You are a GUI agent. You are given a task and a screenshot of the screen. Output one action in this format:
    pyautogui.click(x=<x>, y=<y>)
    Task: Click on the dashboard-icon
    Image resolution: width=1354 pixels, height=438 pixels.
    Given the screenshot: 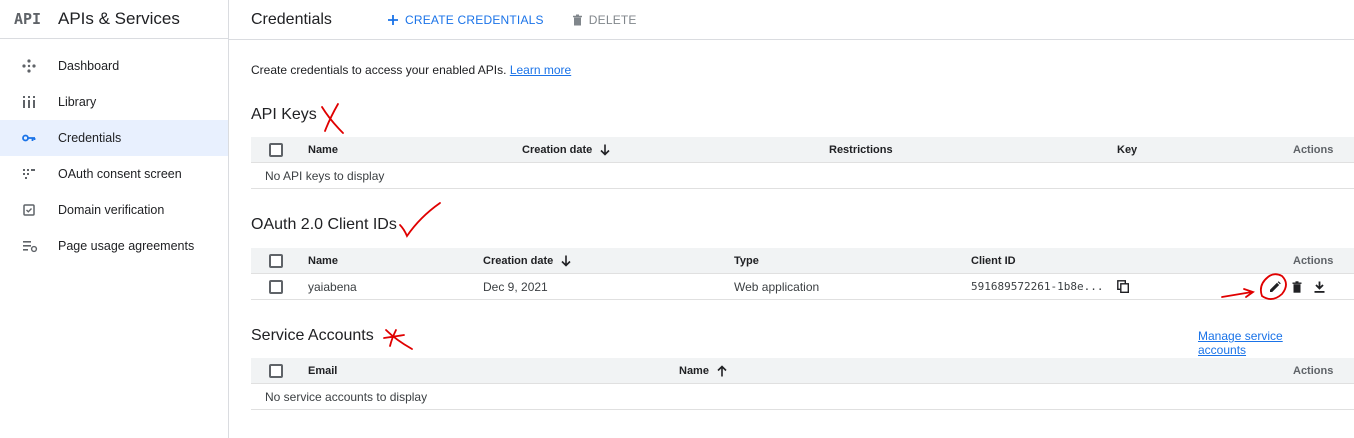 What is the action you would take?
    pyautogui.click(x=40, y=66)
    